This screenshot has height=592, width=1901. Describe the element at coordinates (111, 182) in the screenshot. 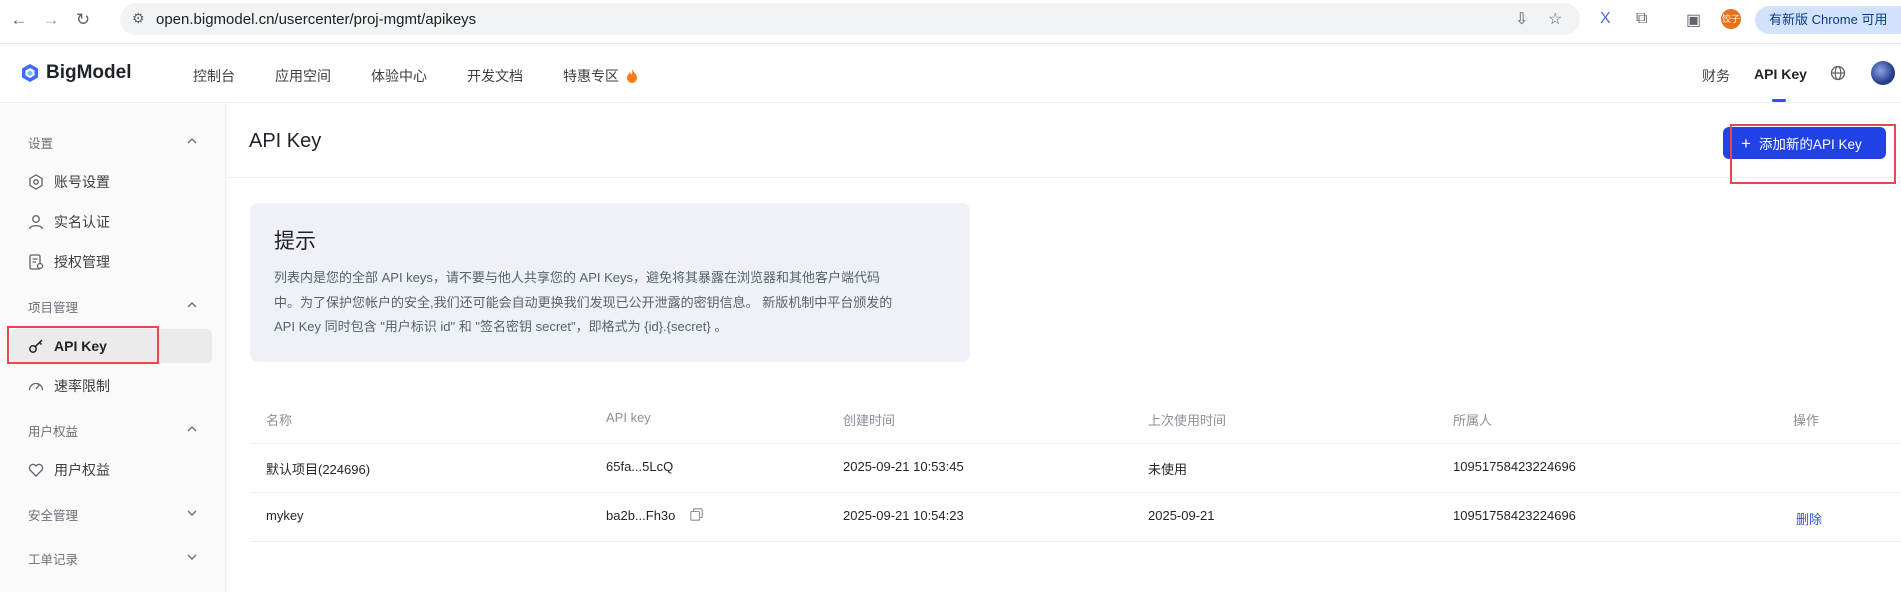

I see `sidebar-item-account-settings: 账号设置` at that location.